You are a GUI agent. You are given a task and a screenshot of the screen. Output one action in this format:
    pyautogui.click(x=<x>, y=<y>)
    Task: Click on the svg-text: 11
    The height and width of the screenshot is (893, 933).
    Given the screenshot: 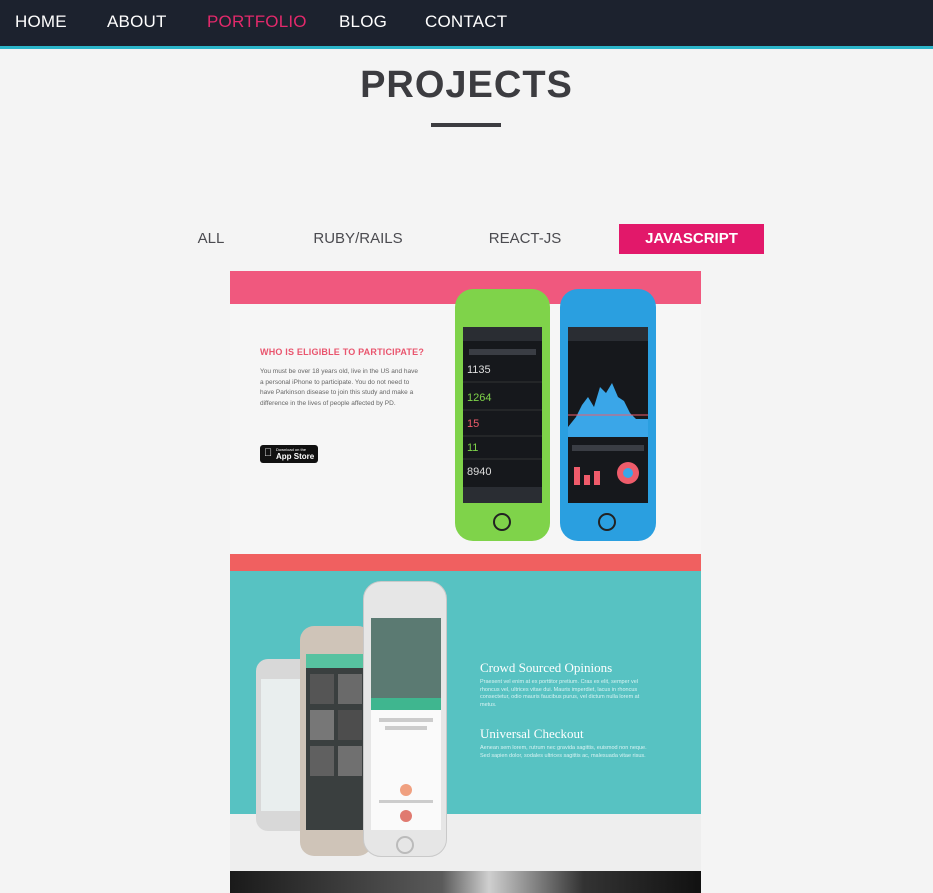 What is the action you would take?
    pyautogui.click(x=472, y=448)
    